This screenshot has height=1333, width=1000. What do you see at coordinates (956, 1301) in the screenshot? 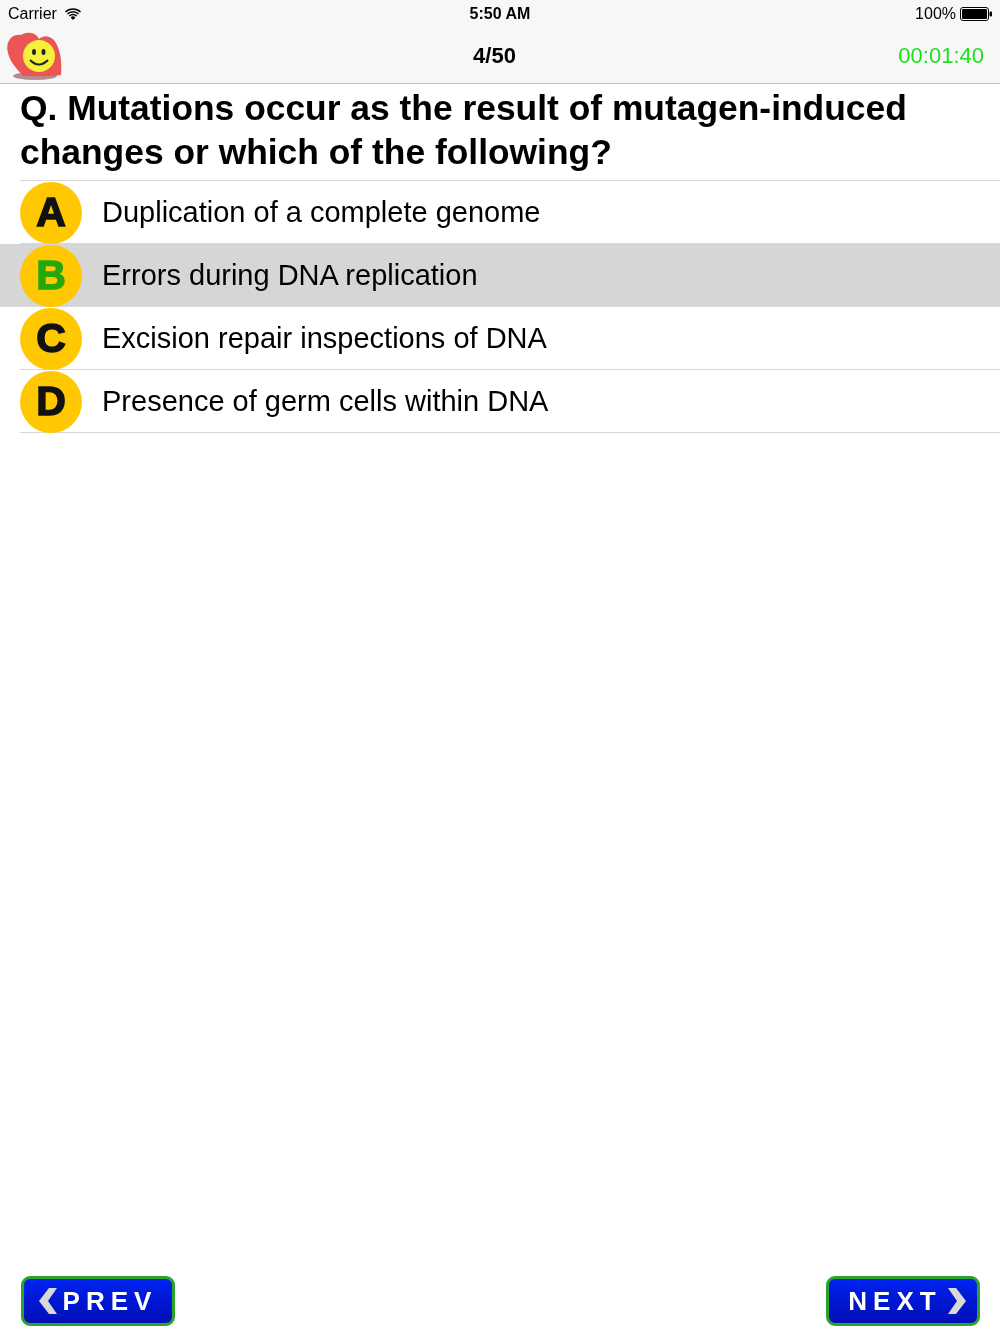
I see `chevron-right-icon` at bounding box center [956, 1301].